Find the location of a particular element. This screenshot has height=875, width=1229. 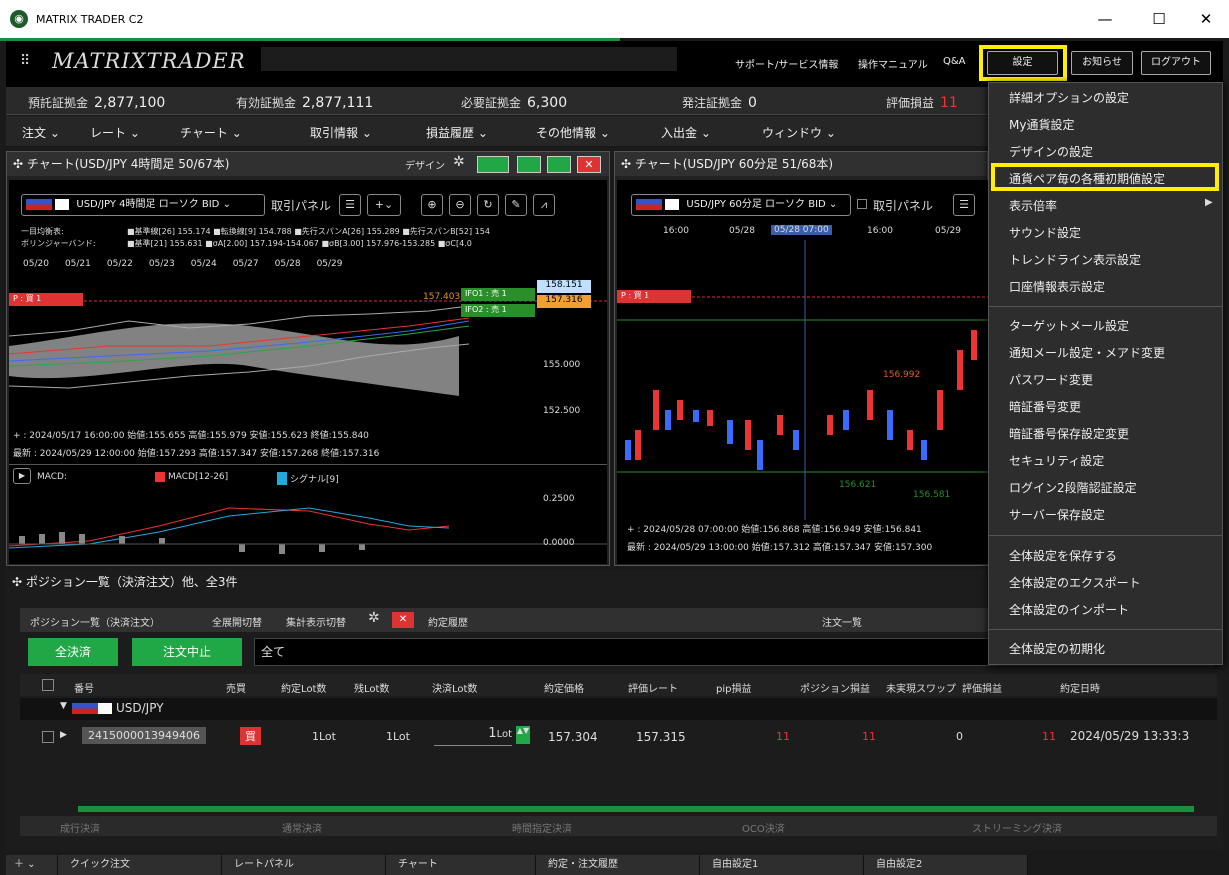

menu-item-pin: 暗証番号変更 is located at coordinates (1045, 406).